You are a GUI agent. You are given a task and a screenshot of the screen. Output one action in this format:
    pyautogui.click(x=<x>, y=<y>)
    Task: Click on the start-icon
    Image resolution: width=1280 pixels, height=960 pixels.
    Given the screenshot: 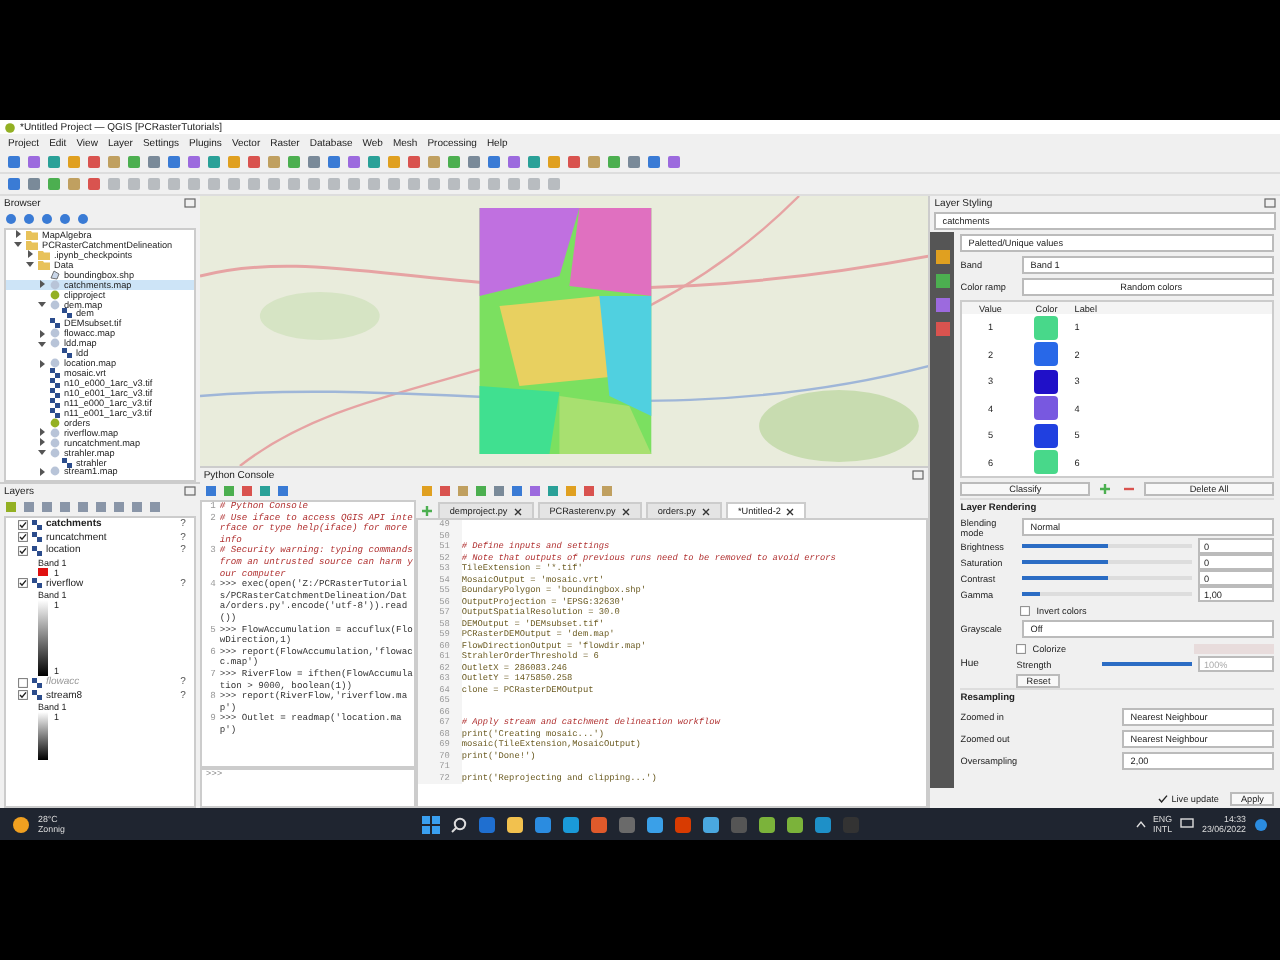 What is the action you would take?
    pyautogui.click(x=430, y=824)
    